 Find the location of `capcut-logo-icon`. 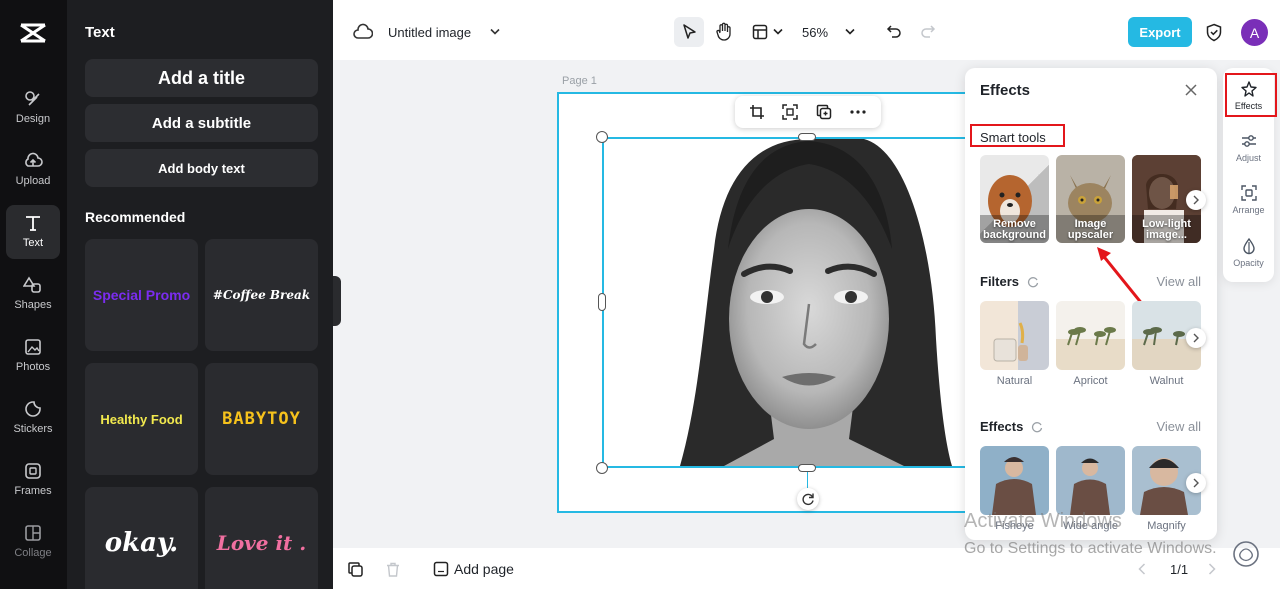

capcut-logo-icon is located at coordinates (33, 33).